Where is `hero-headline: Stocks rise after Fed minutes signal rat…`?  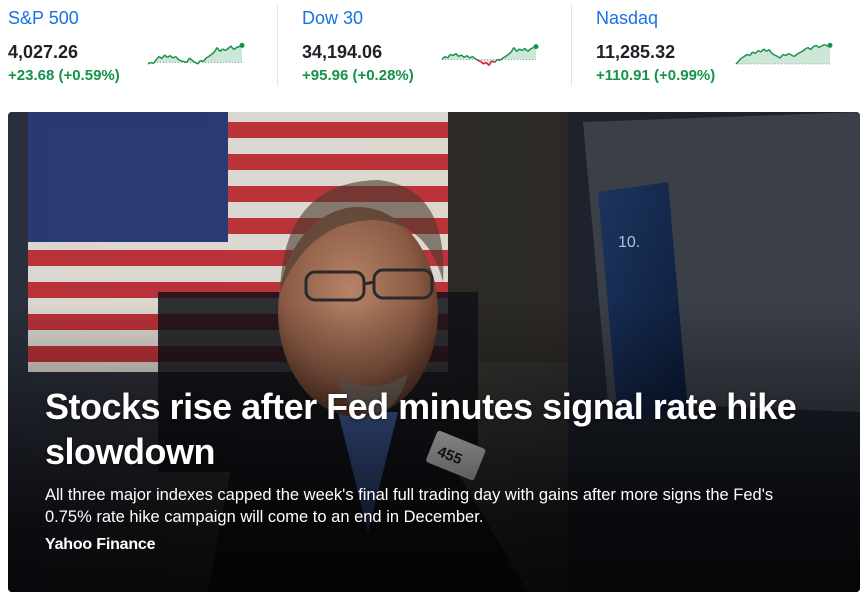 hero-headline: Stocks rise after Fed minutes signal rat… is located at coordinates (425, 429).